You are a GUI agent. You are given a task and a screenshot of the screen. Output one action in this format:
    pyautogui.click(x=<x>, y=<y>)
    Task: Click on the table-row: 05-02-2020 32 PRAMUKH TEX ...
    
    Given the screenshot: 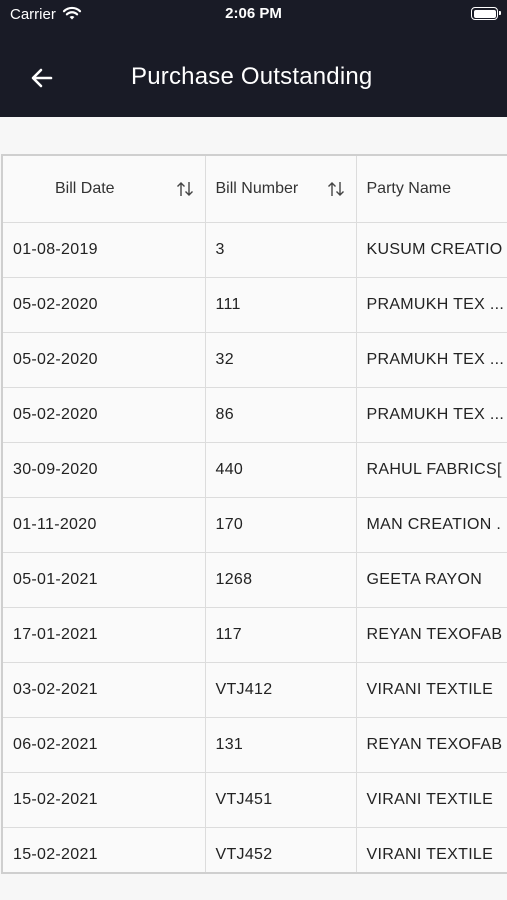 What is the action you would take?
    pyautogui.click(x=255, y=360)
    